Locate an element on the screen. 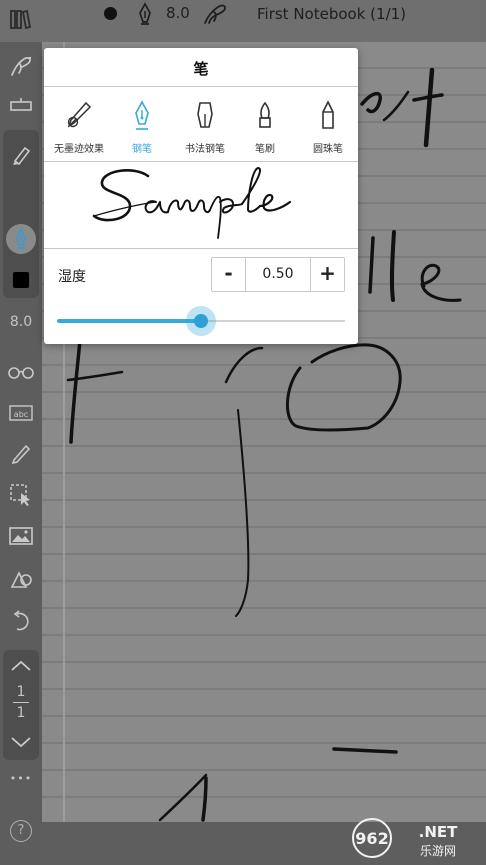  ballpoint-pen-icon is located at coordinates (328, 114).